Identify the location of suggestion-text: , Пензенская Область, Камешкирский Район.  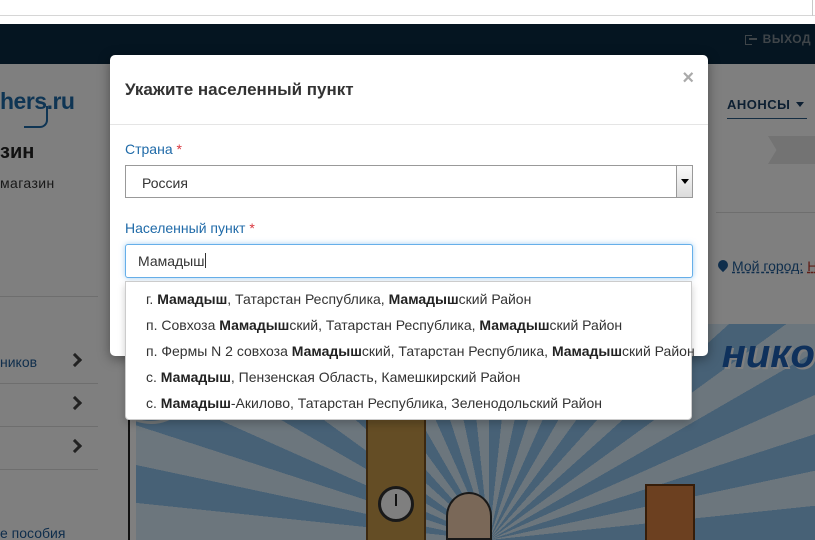
(375, 377).